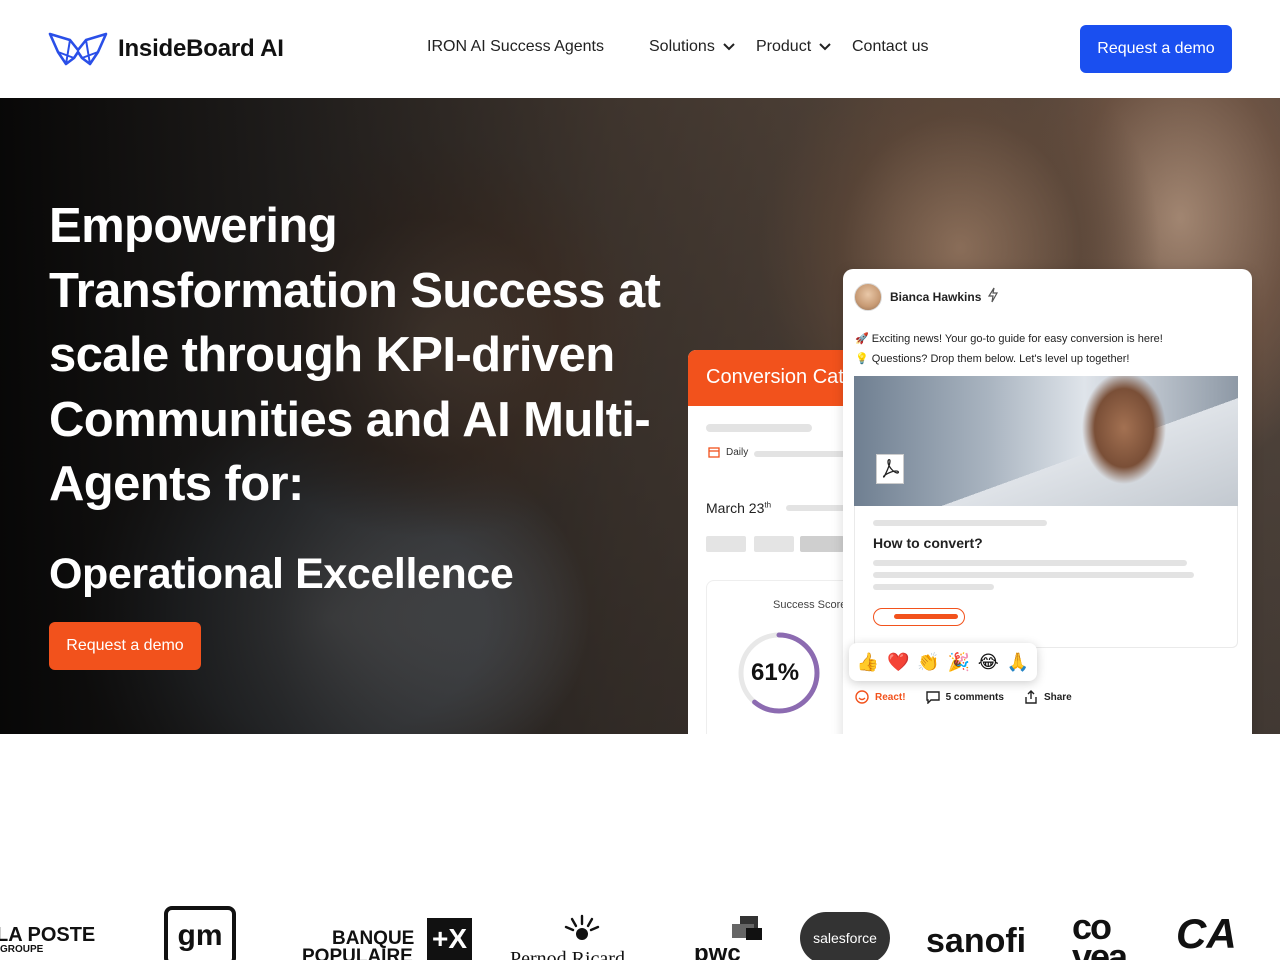 The image size is (1280, 960). I want to click on react-button: React!, so click(880, 697).